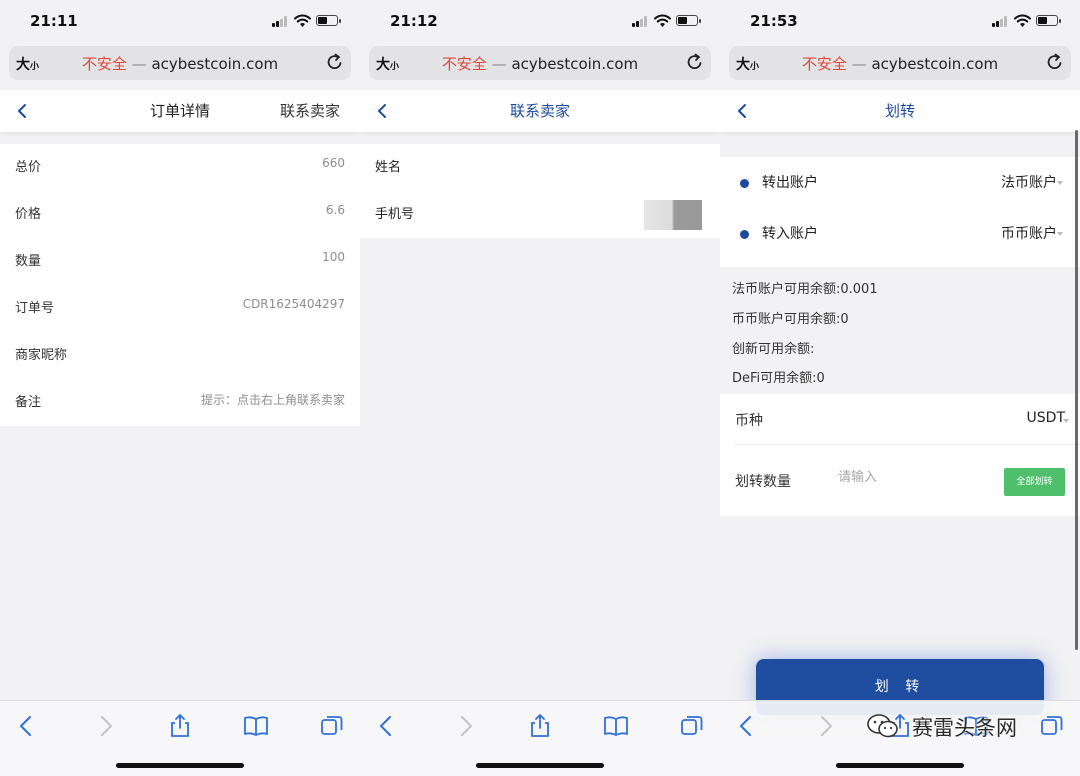  Describe the element at coordinates (778, 378) in the screenshot. I see `balance-defi: DeFi可用余额:0` at that location.